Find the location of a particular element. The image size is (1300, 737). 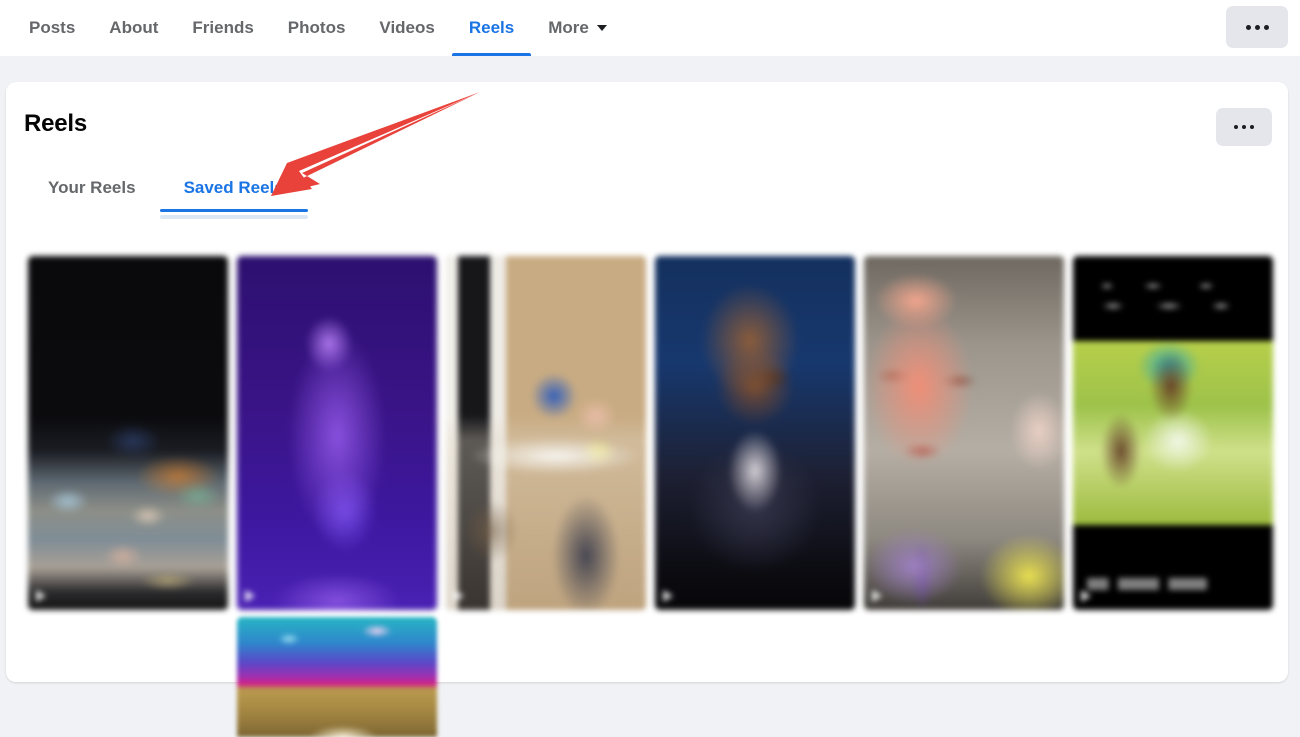

nav-tab-label: Videos is located at coordinates (407, 27).